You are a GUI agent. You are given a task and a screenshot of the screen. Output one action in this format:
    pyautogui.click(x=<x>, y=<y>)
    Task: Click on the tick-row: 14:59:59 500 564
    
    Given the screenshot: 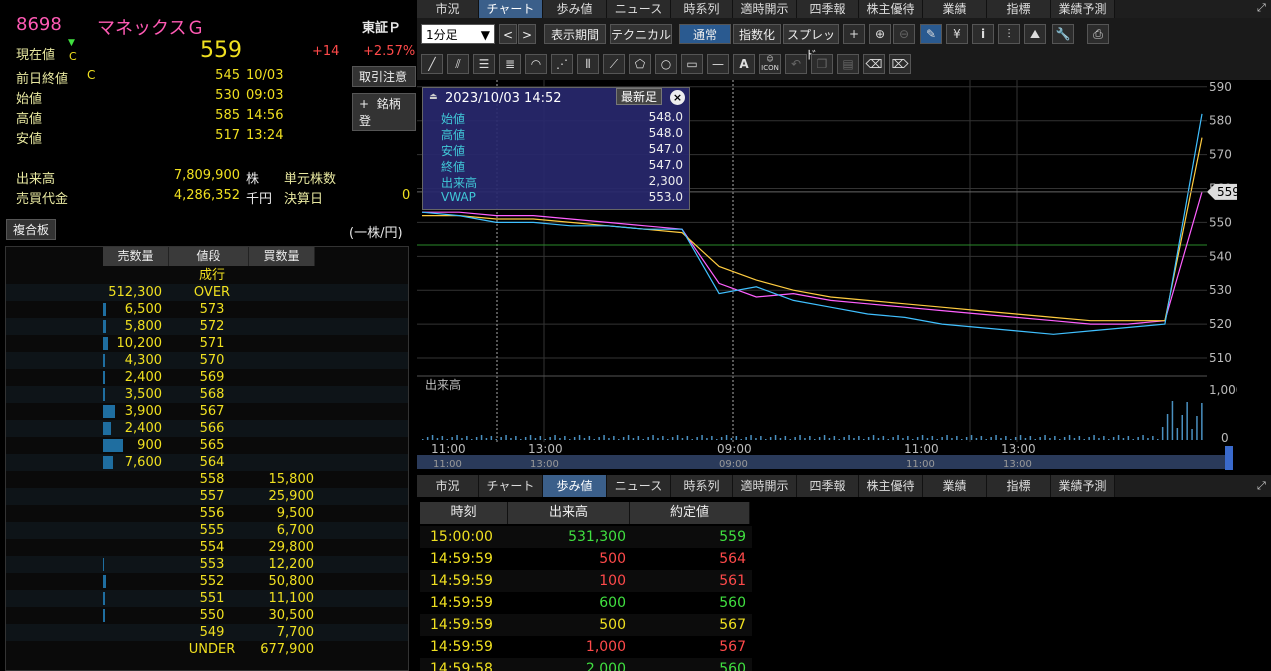 What is the action you would take?
    pyautogui.click(x=586, y=559)
    